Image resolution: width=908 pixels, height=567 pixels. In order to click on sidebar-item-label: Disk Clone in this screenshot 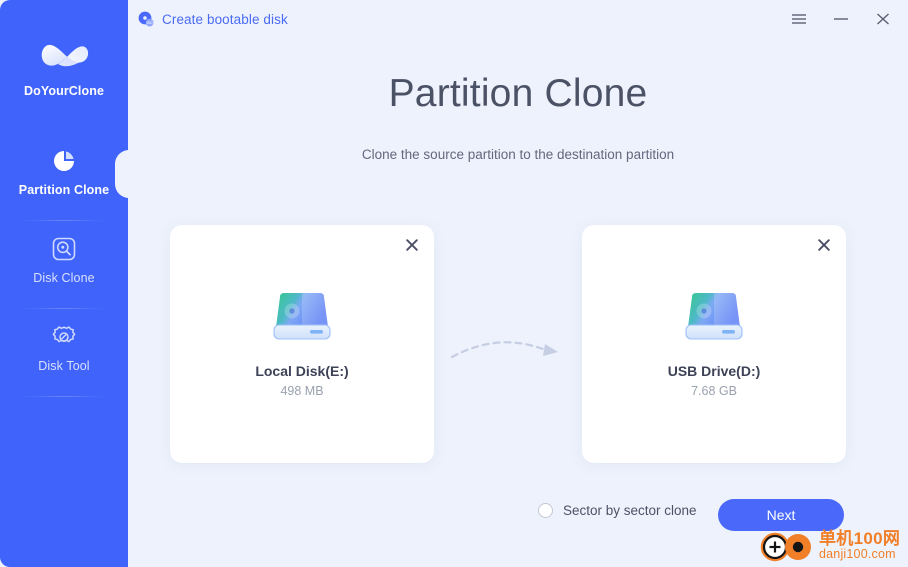, I will do `click(64, 278)`.